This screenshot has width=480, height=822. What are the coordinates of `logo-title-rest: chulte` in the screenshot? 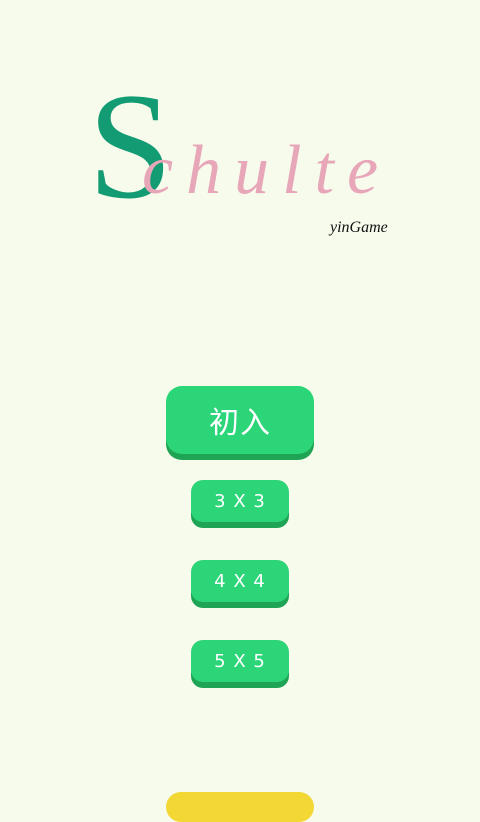 It's located at (267, 170).